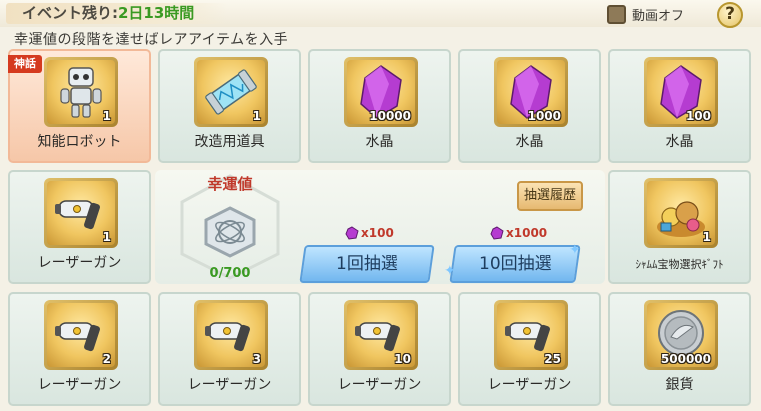  I want to click on item-quantity: 1000, so click(544, 116).